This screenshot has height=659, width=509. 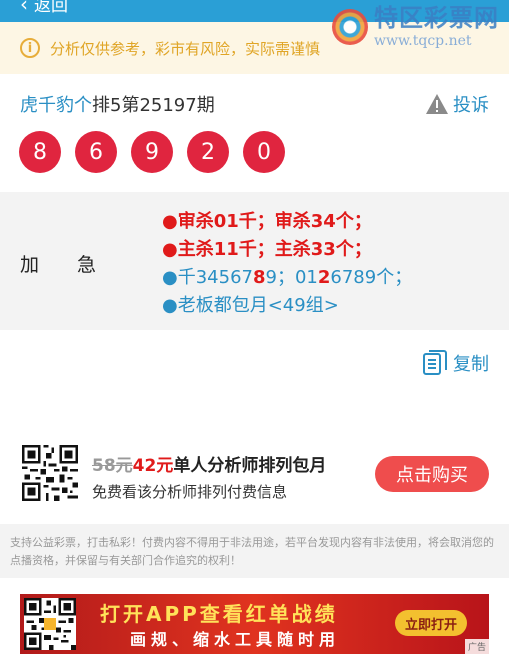 What do you see at coordinates (254, 104) in the screenshot?
I see `issue-header: 虎千豹个排5第25197期 投诉` at bounding box center [254, 104].